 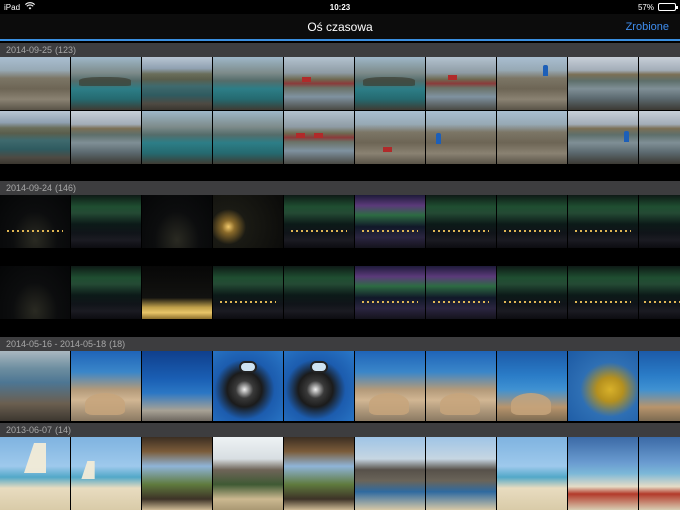 What do you see at coordinates (29, 430) in the screenshot?
I see `section-date: 2013-06-07` at bounding box center [29, 430].